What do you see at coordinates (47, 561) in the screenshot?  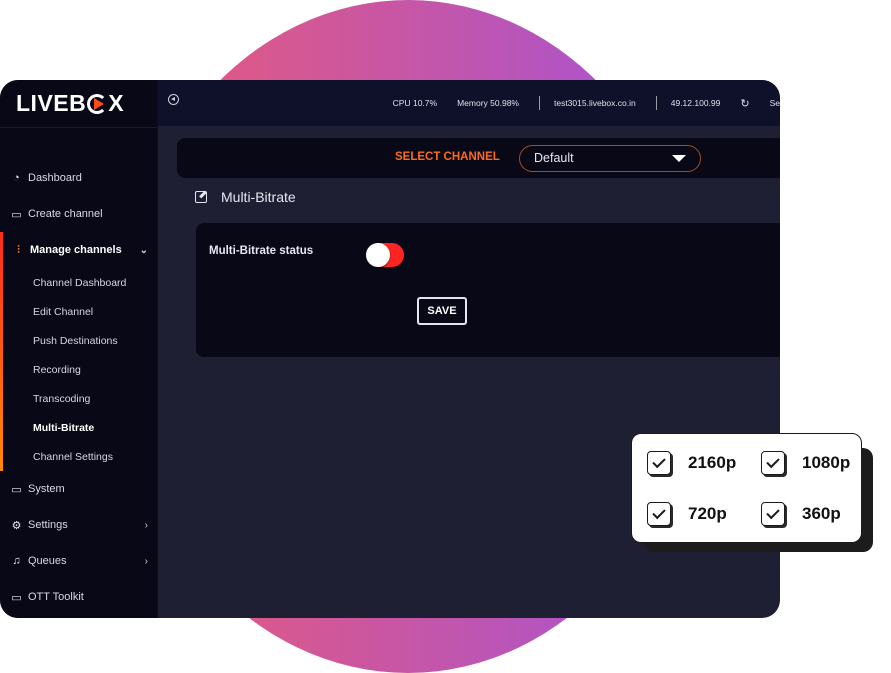 I see `sidebar-item-label: Queues` at bounding box center [47, 561].